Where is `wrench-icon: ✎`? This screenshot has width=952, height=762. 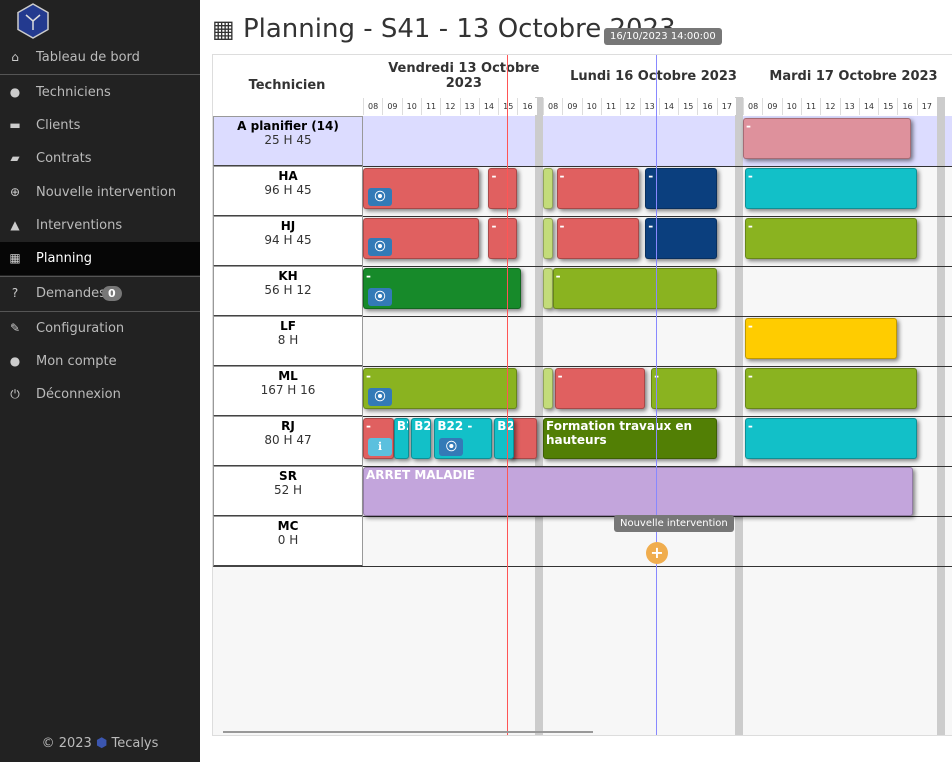
wrench-icon: ✎ is located at coordinates (15, 328).